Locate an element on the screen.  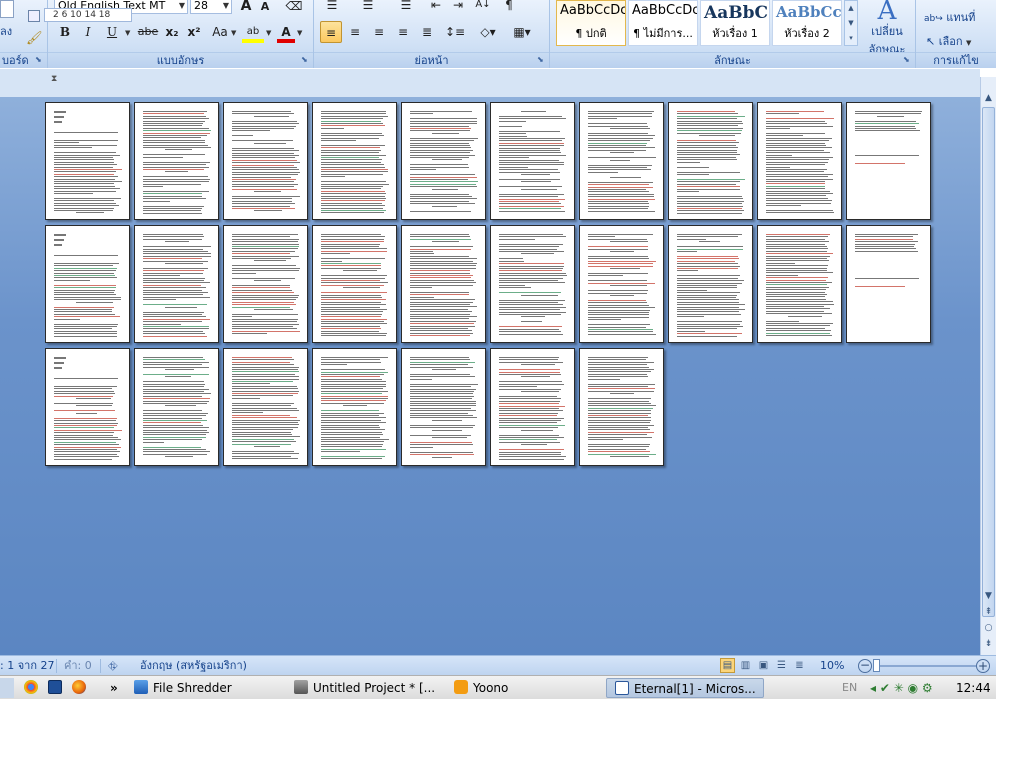
bullets-icon: ☰ is located at coordinates (332, 8).